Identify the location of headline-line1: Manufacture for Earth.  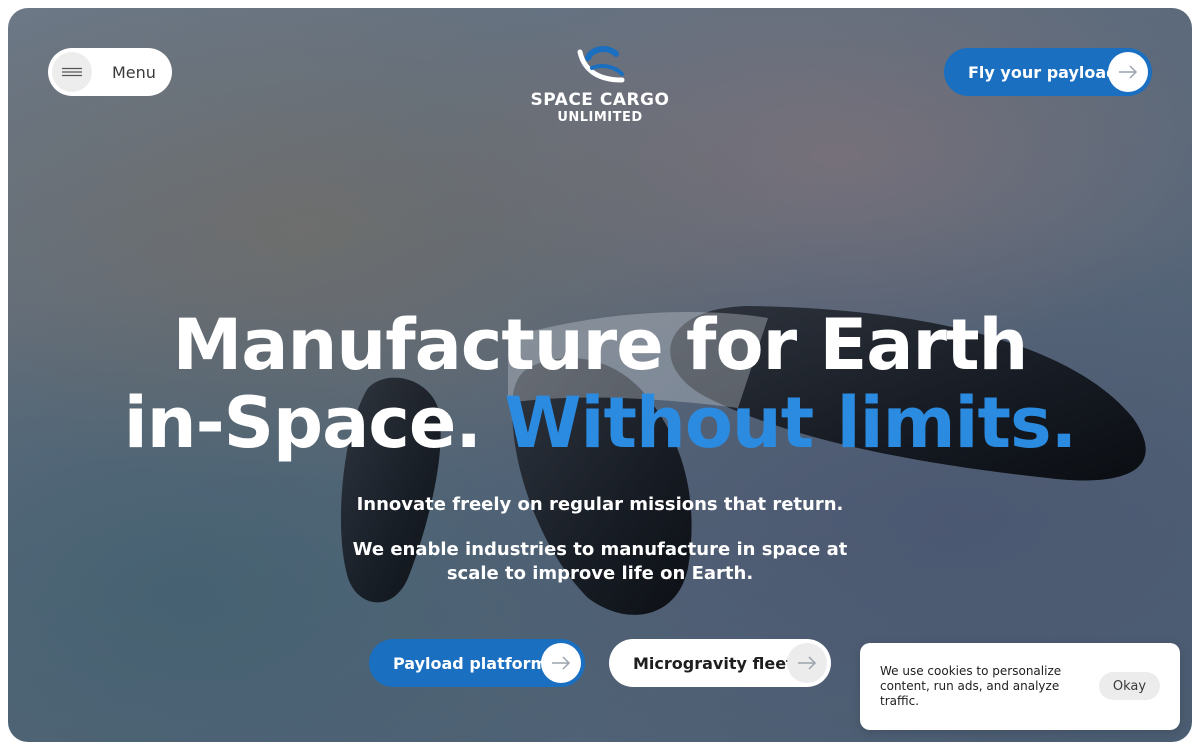
(600, 345).